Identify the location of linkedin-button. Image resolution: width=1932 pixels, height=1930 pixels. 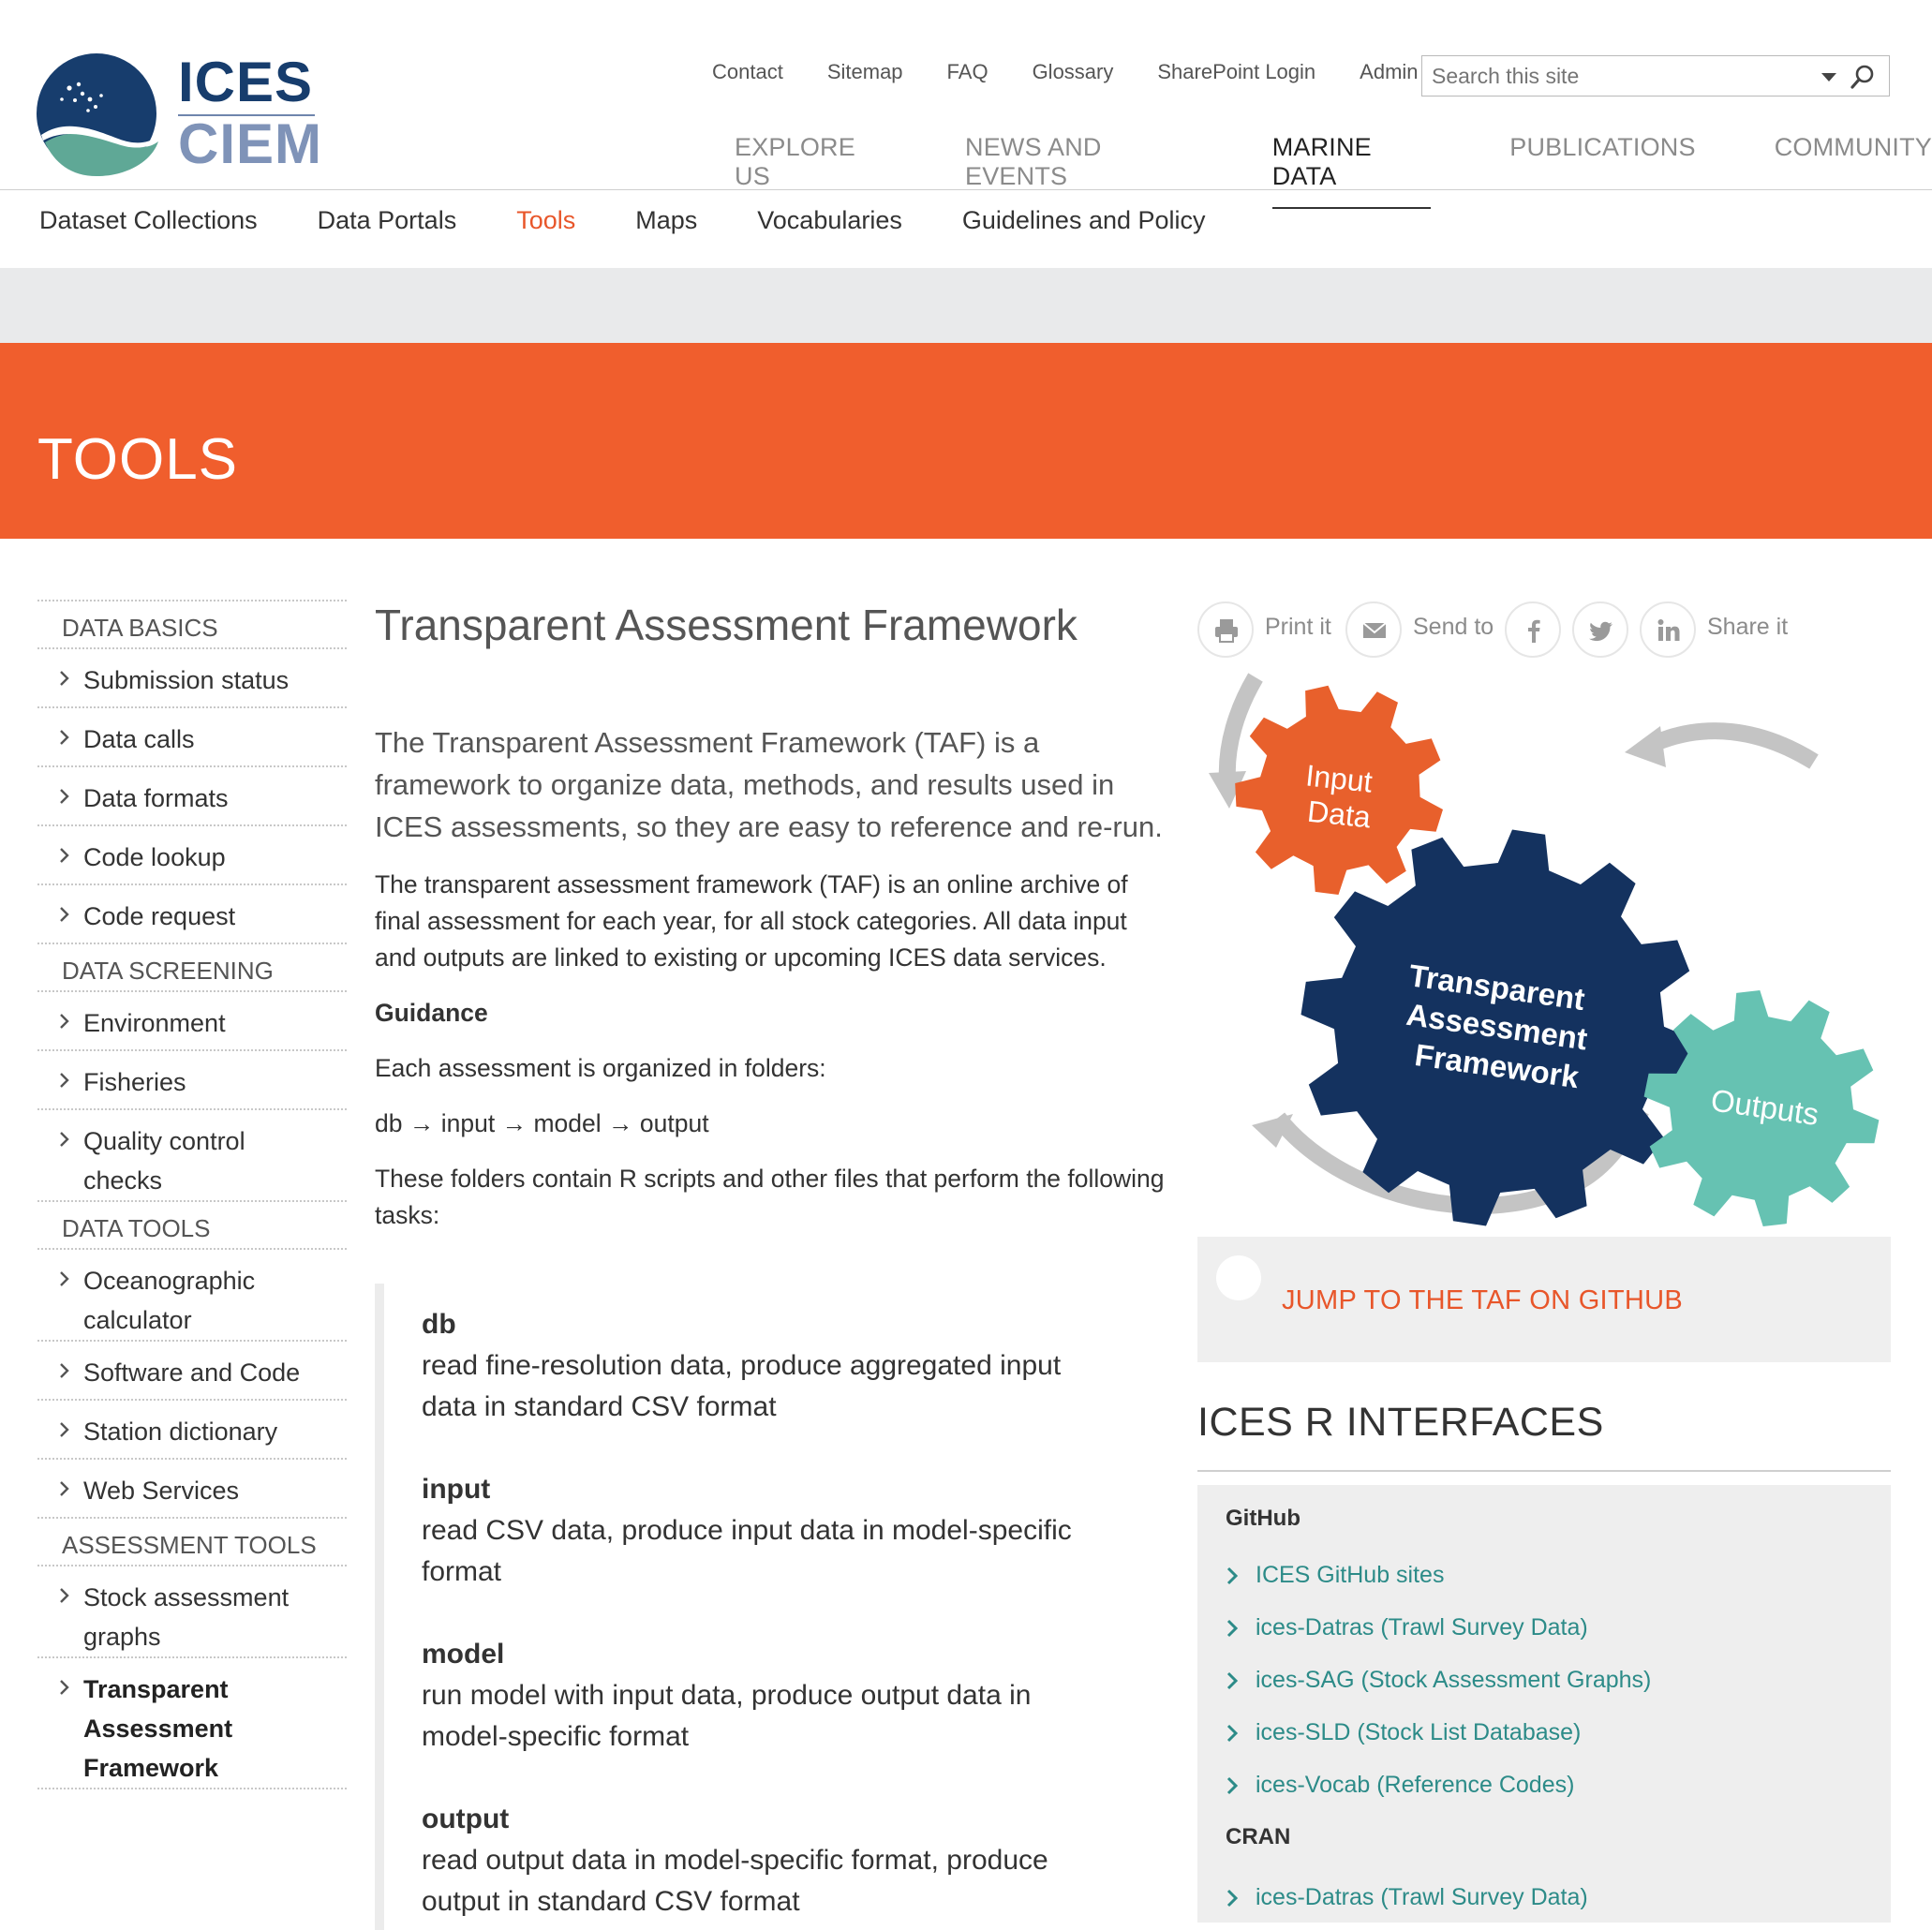
(1668, 630).